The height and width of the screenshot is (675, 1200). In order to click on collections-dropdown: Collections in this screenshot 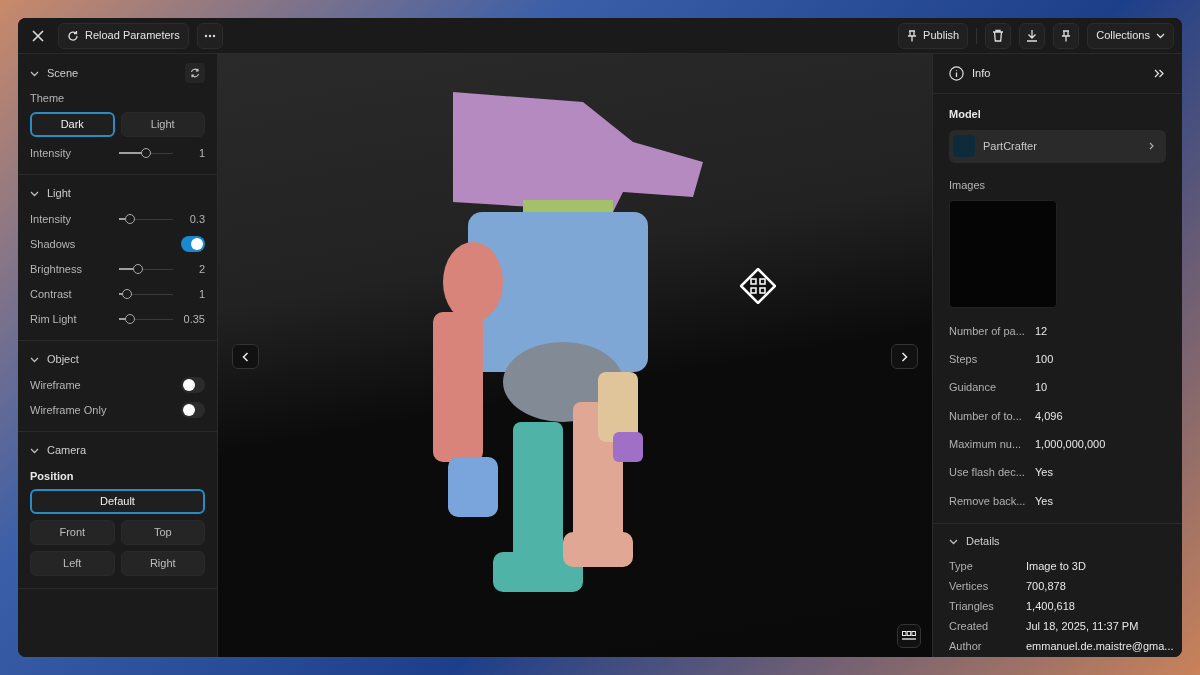, I will do `click(1130, 35)`.